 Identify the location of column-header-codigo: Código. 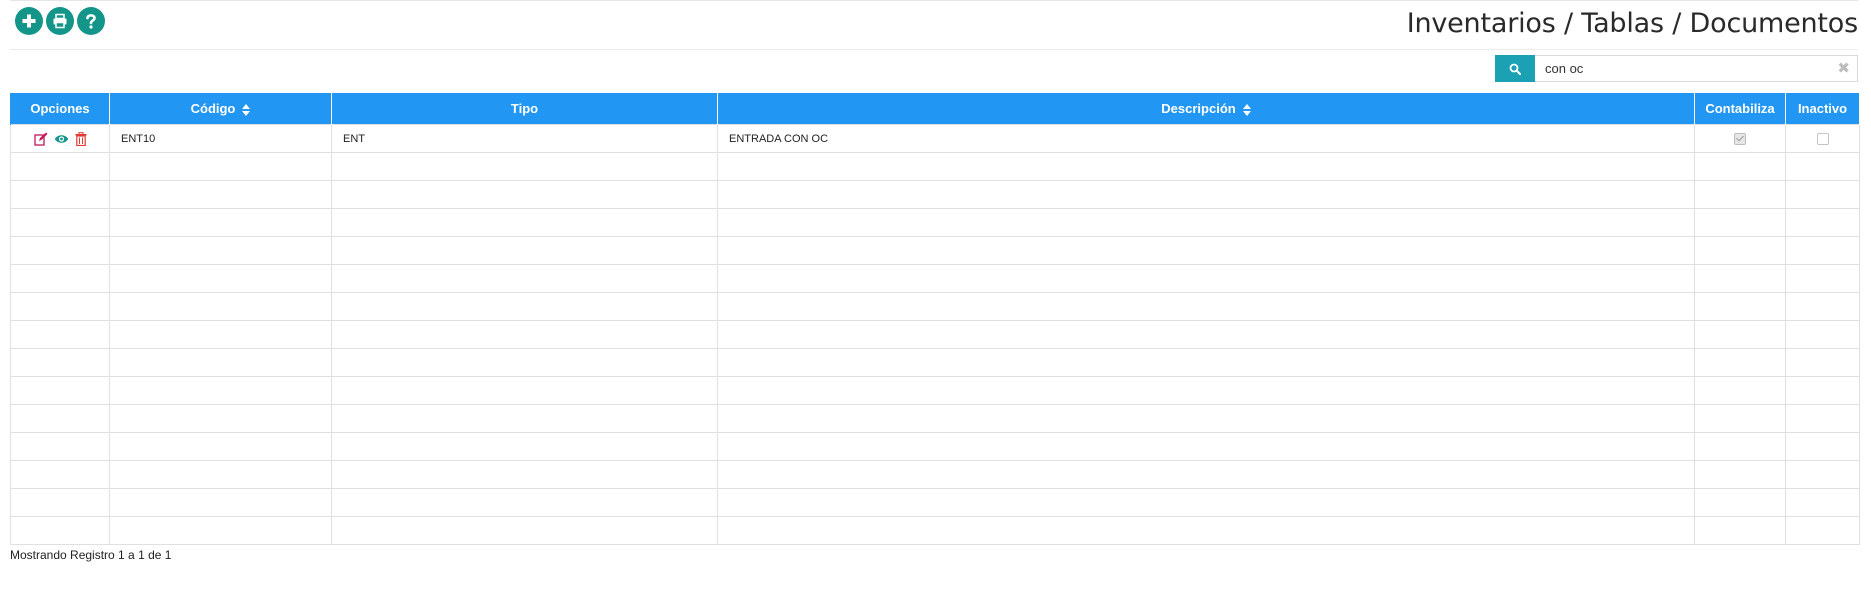
(220, 109).